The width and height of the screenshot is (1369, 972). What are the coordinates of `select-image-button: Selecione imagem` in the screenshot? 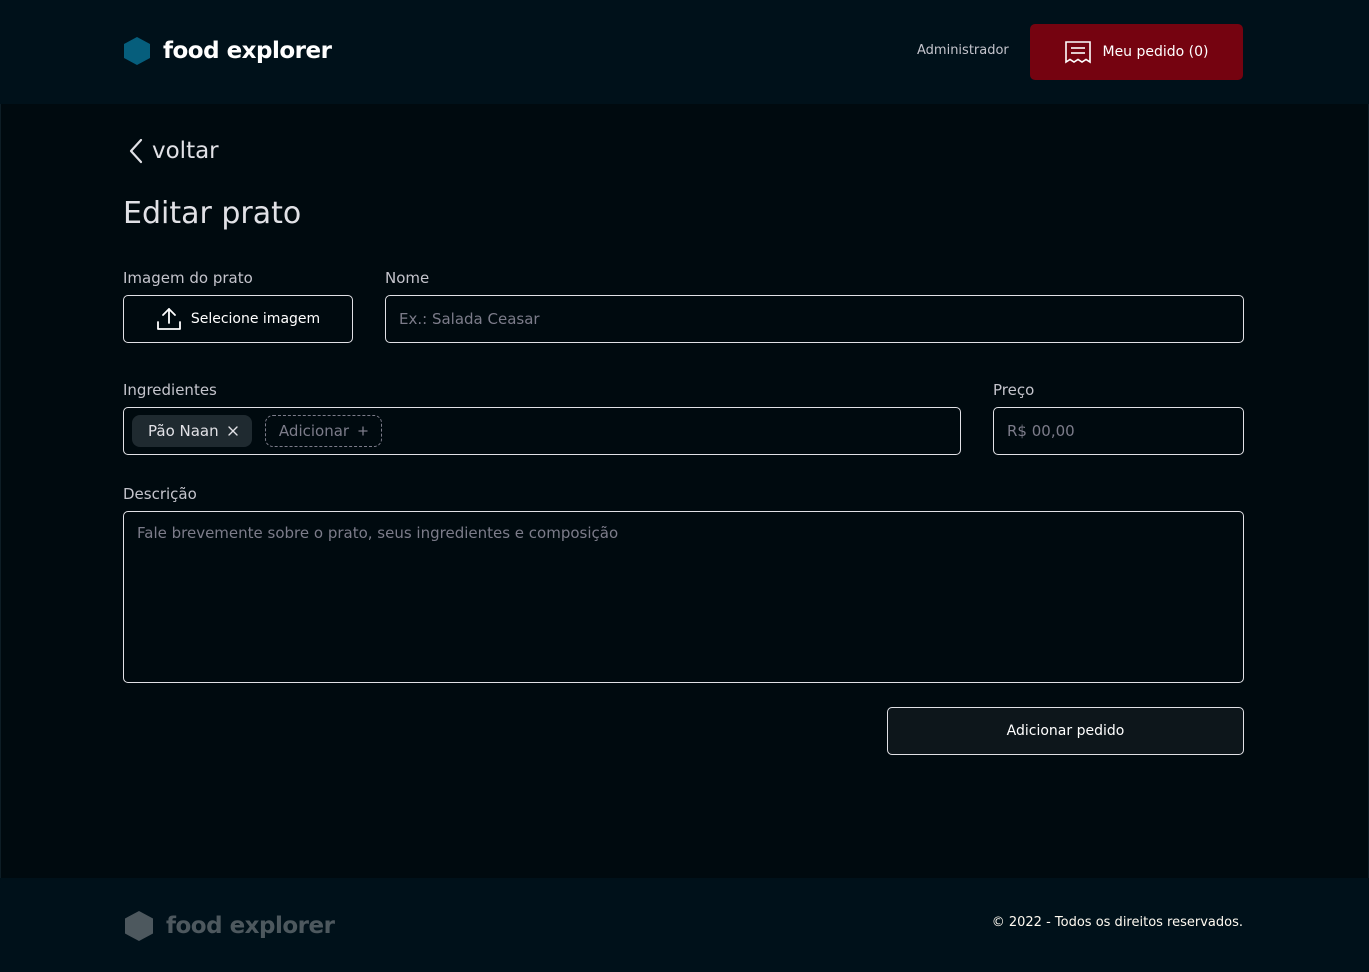 It's located at (238, 319).